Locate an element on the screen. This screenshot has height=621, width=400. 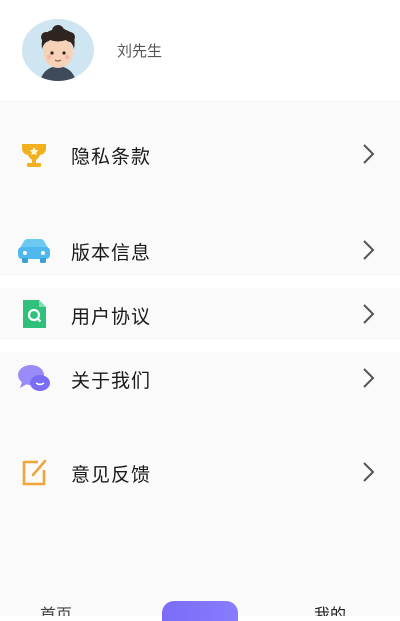
car-icon is located at coordinates (34, 250).